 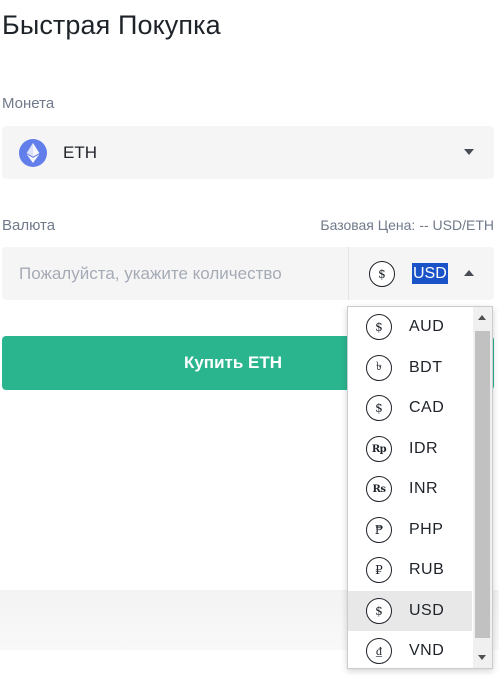 I want to click on scrollbar-thumb, so click(x=482, y=484).